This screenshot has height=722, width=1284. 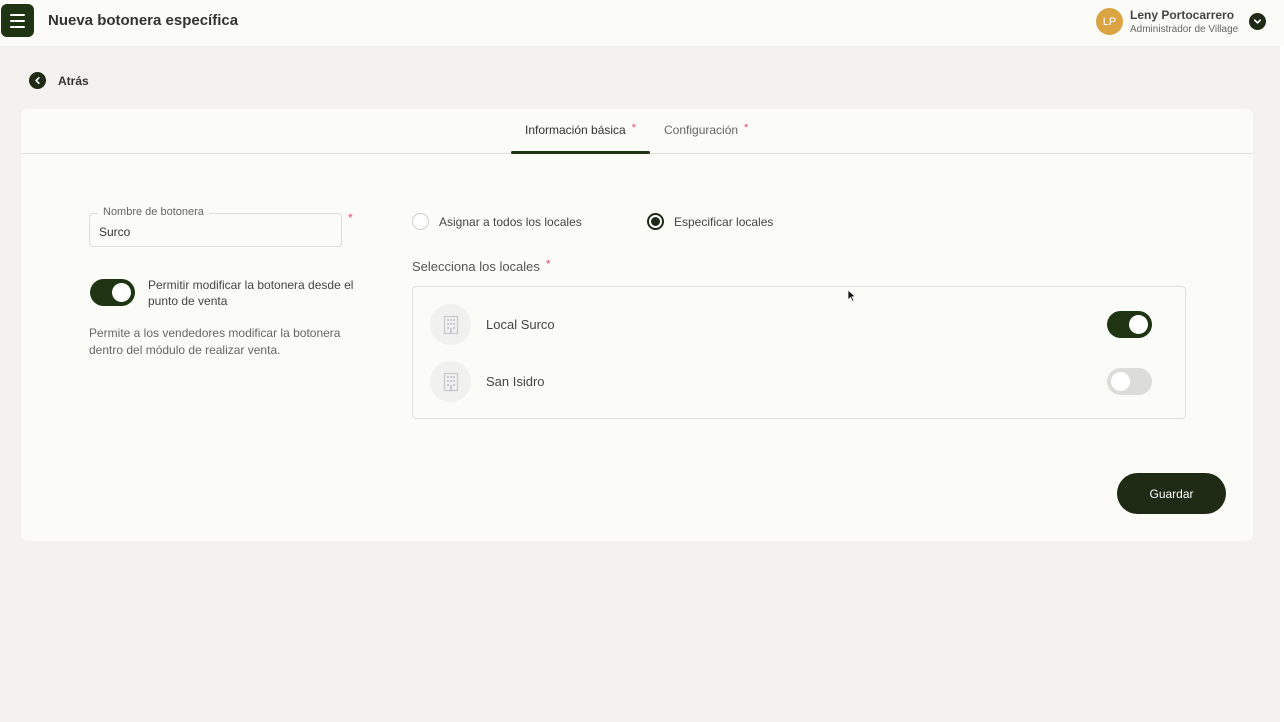 What do you see at coordinates (575, 130) in the screenshot?
I see `tab-label: Información básica` at bounding box center [575, 130].